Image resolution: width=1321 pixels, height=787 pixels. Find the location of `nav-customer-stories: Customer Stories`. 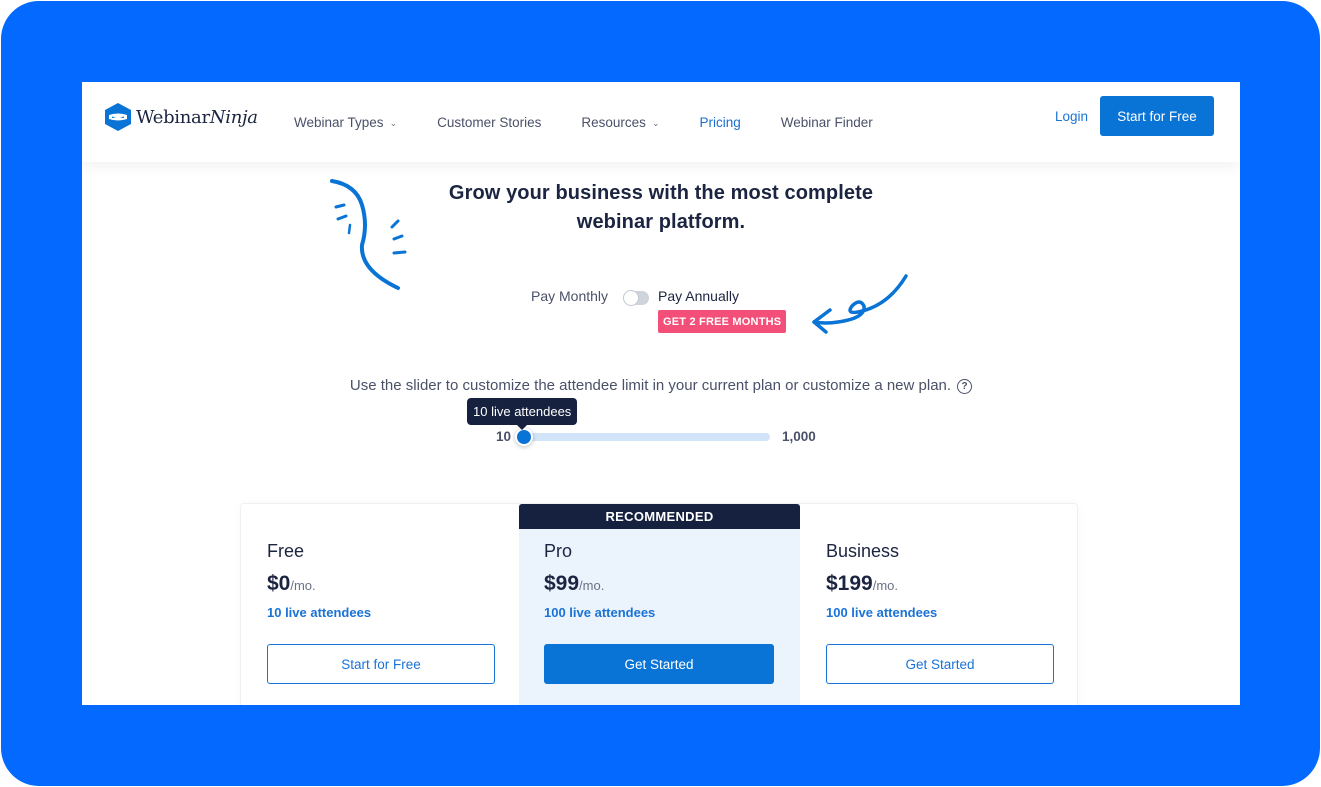

nav-customer-stories: Customer Stories is located at coordinates (489, 122).